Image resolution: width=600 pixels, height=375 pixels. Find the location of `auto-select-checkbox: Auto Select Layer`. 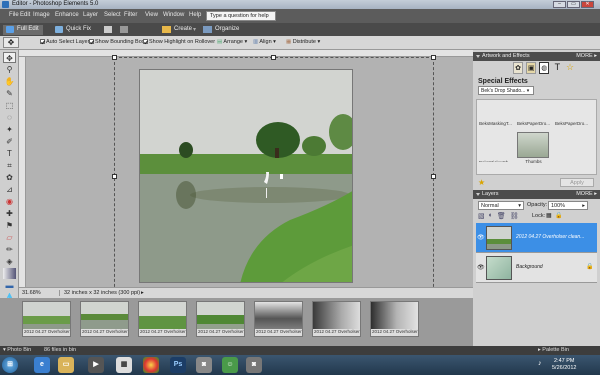

auto-select-checkbox: Auto Select Layer is located at coordinates (64, 42).